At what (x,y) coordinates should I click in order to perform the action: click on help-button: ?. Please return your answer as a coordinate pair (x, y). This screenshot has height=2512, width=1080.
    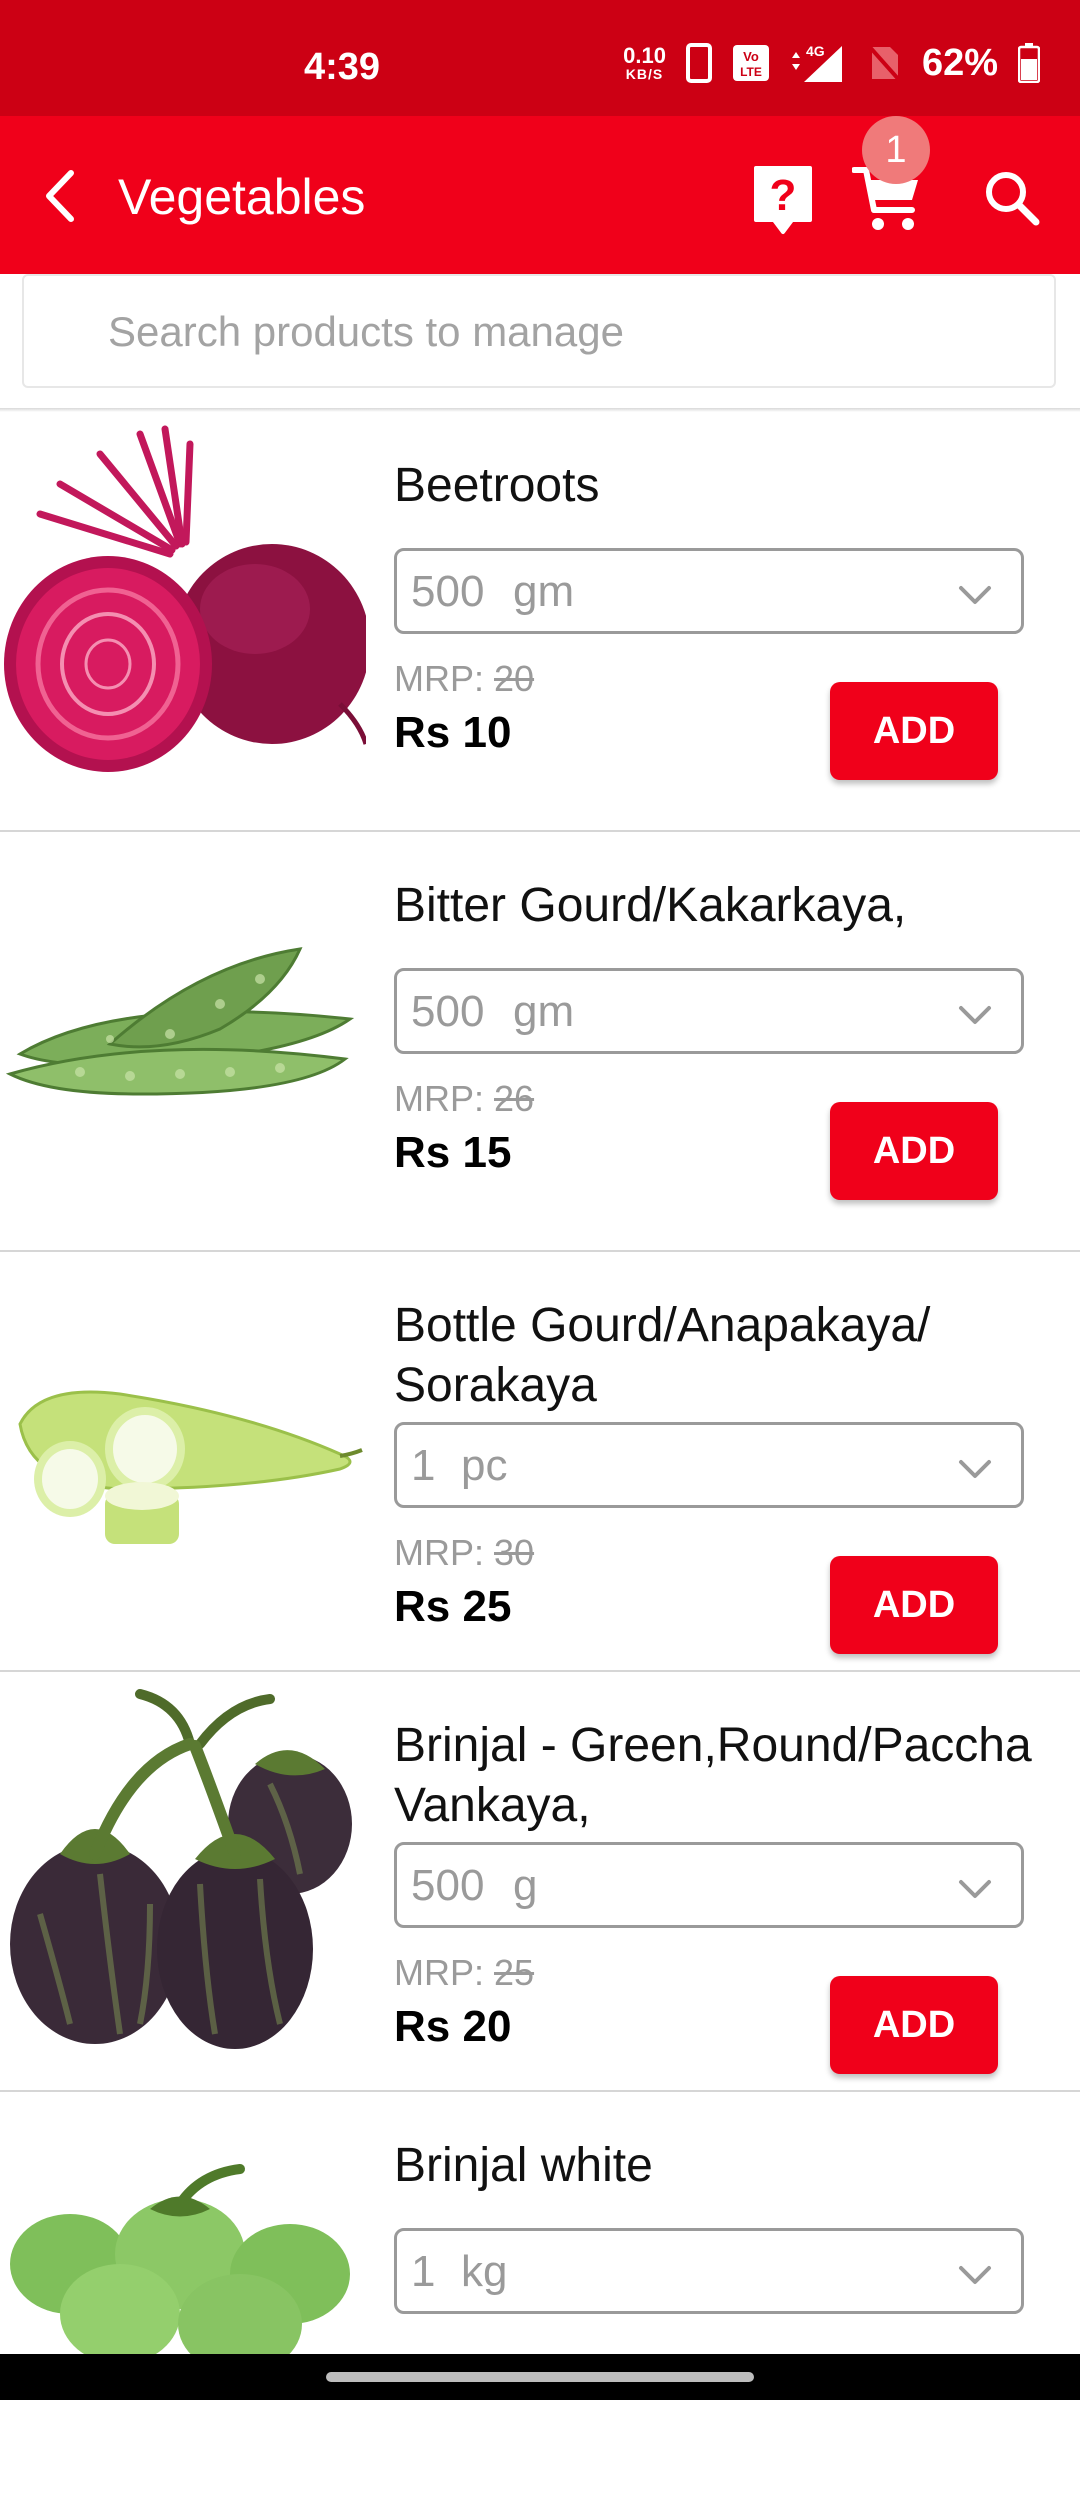
    Looking at the image, I should click on (783, 200).